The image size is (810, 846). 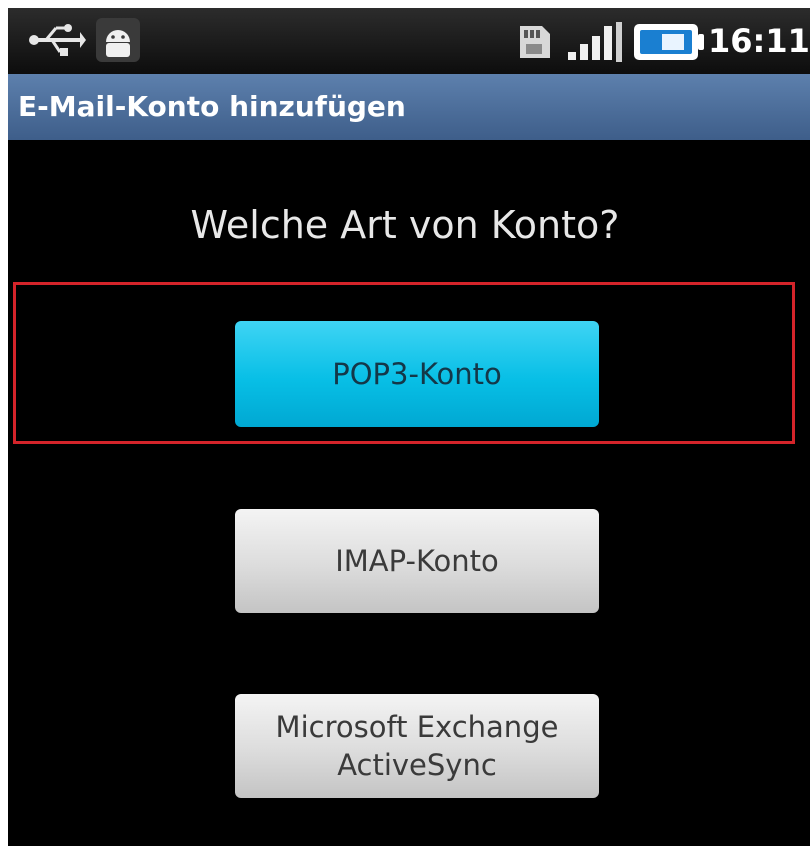 I want to click on imap-account-button: IMAP-Konto, so click(x=417, y=561).